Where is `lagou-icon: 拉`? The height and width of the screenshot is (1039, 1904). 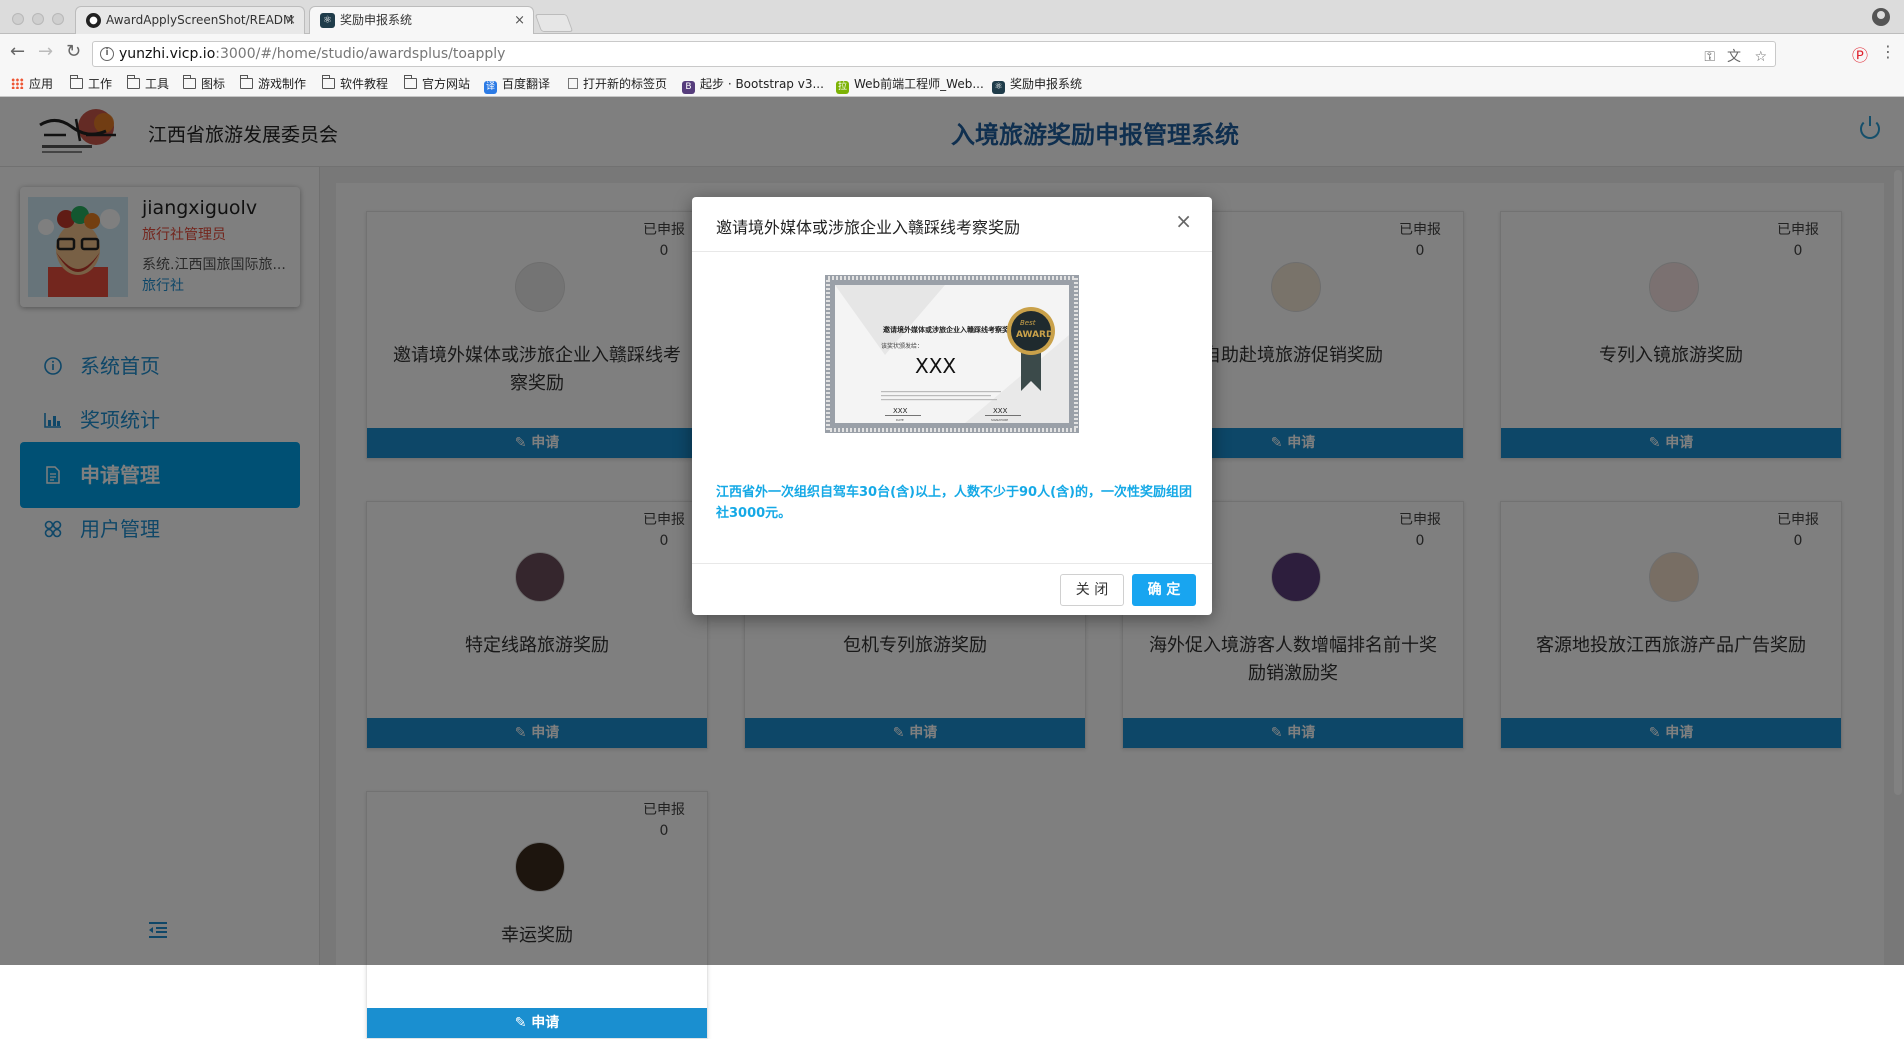 lagou-icon: 拉 is located at coordinates (842, 87).